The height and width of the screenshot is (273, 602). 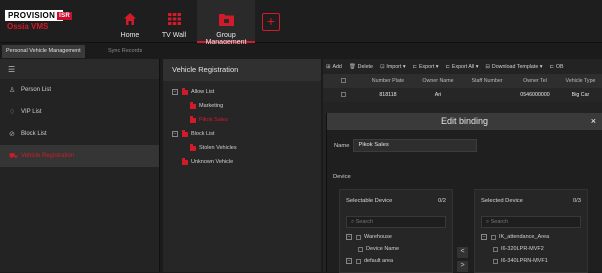 I want to click on table-row: 818118 Ari 0546000000 Big Car, so click(x=462, y=95).